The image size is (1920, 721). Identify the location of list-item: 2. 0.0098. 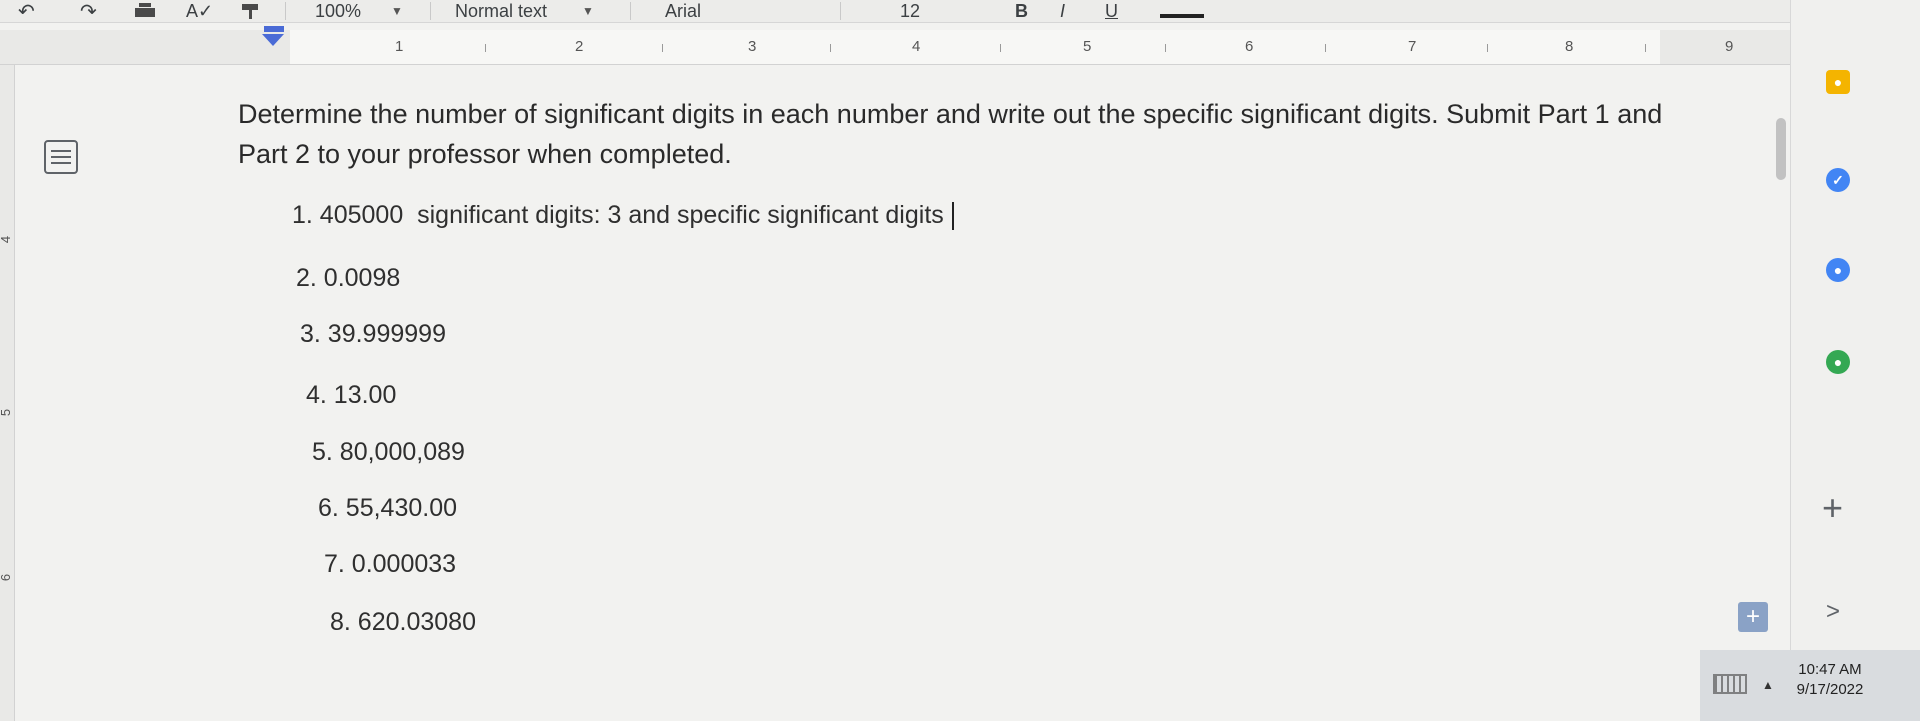
(348, 278).